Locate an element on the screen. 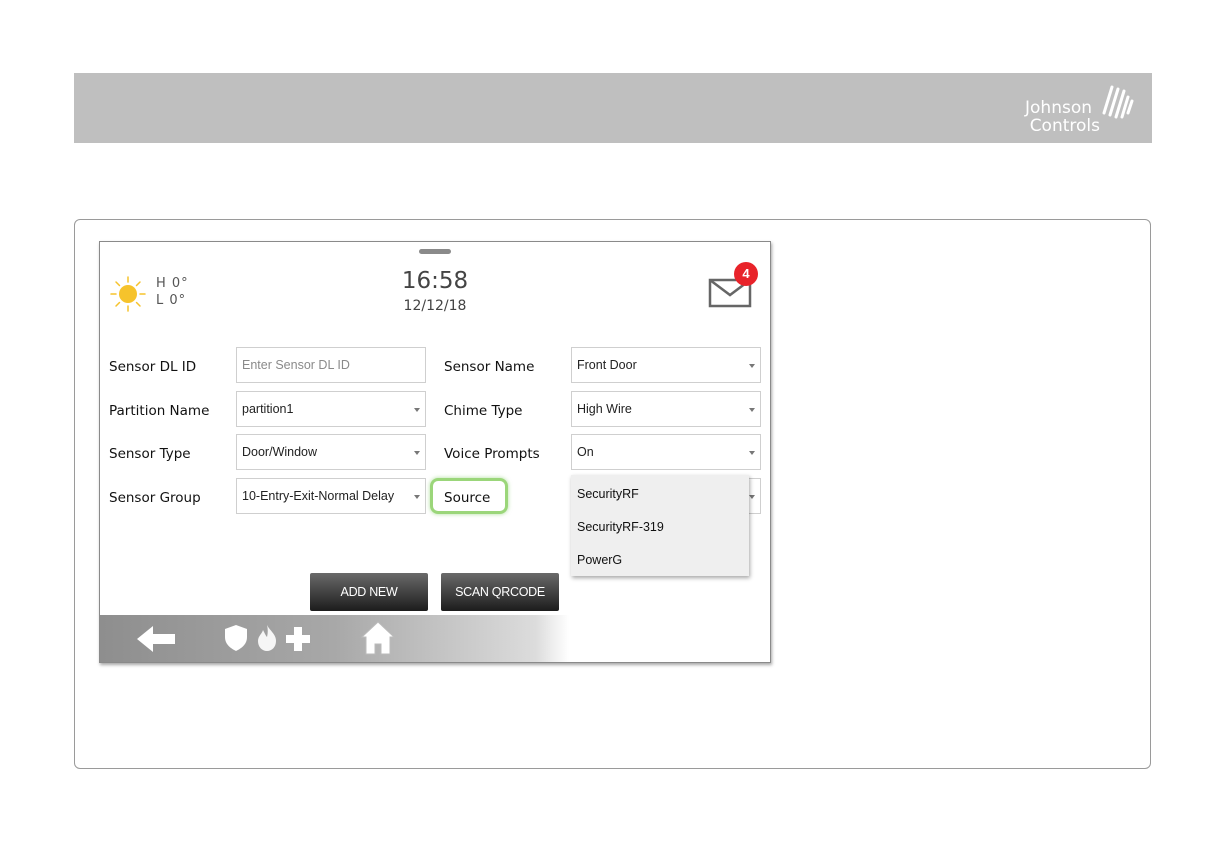 This screenshot has width=1224, height=864. medical-cross-icon is located at coordinates (298, 639).